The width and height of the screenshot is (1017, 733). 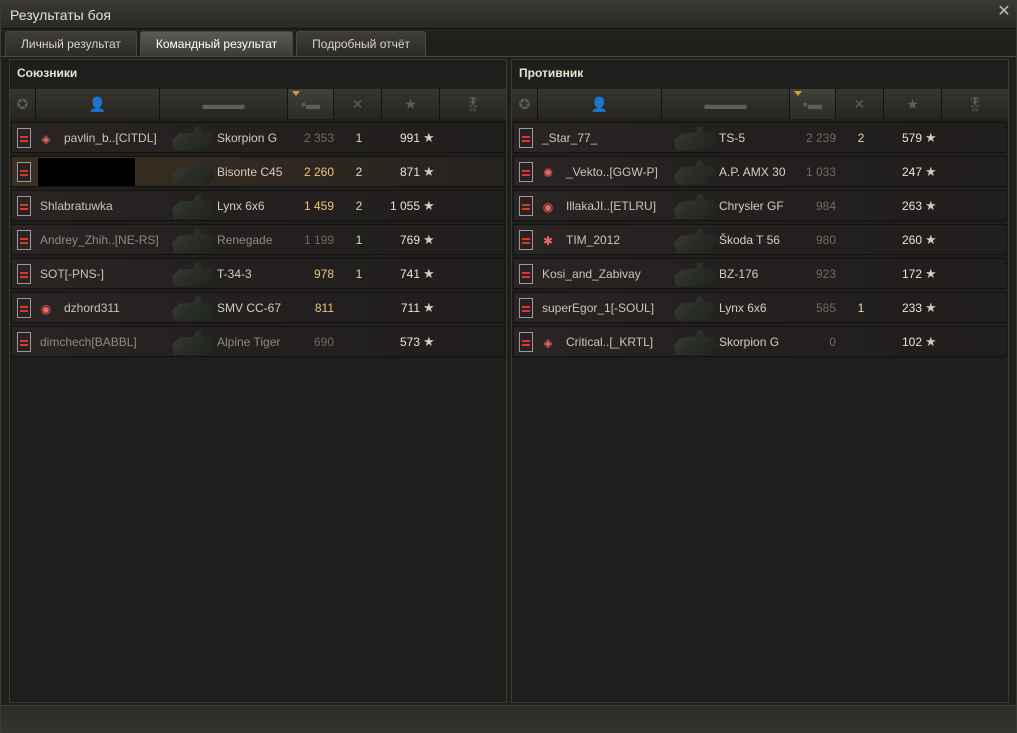 I want to click on tank-silhouette-icon: ▬▬▬, so click(x=725, y=104).